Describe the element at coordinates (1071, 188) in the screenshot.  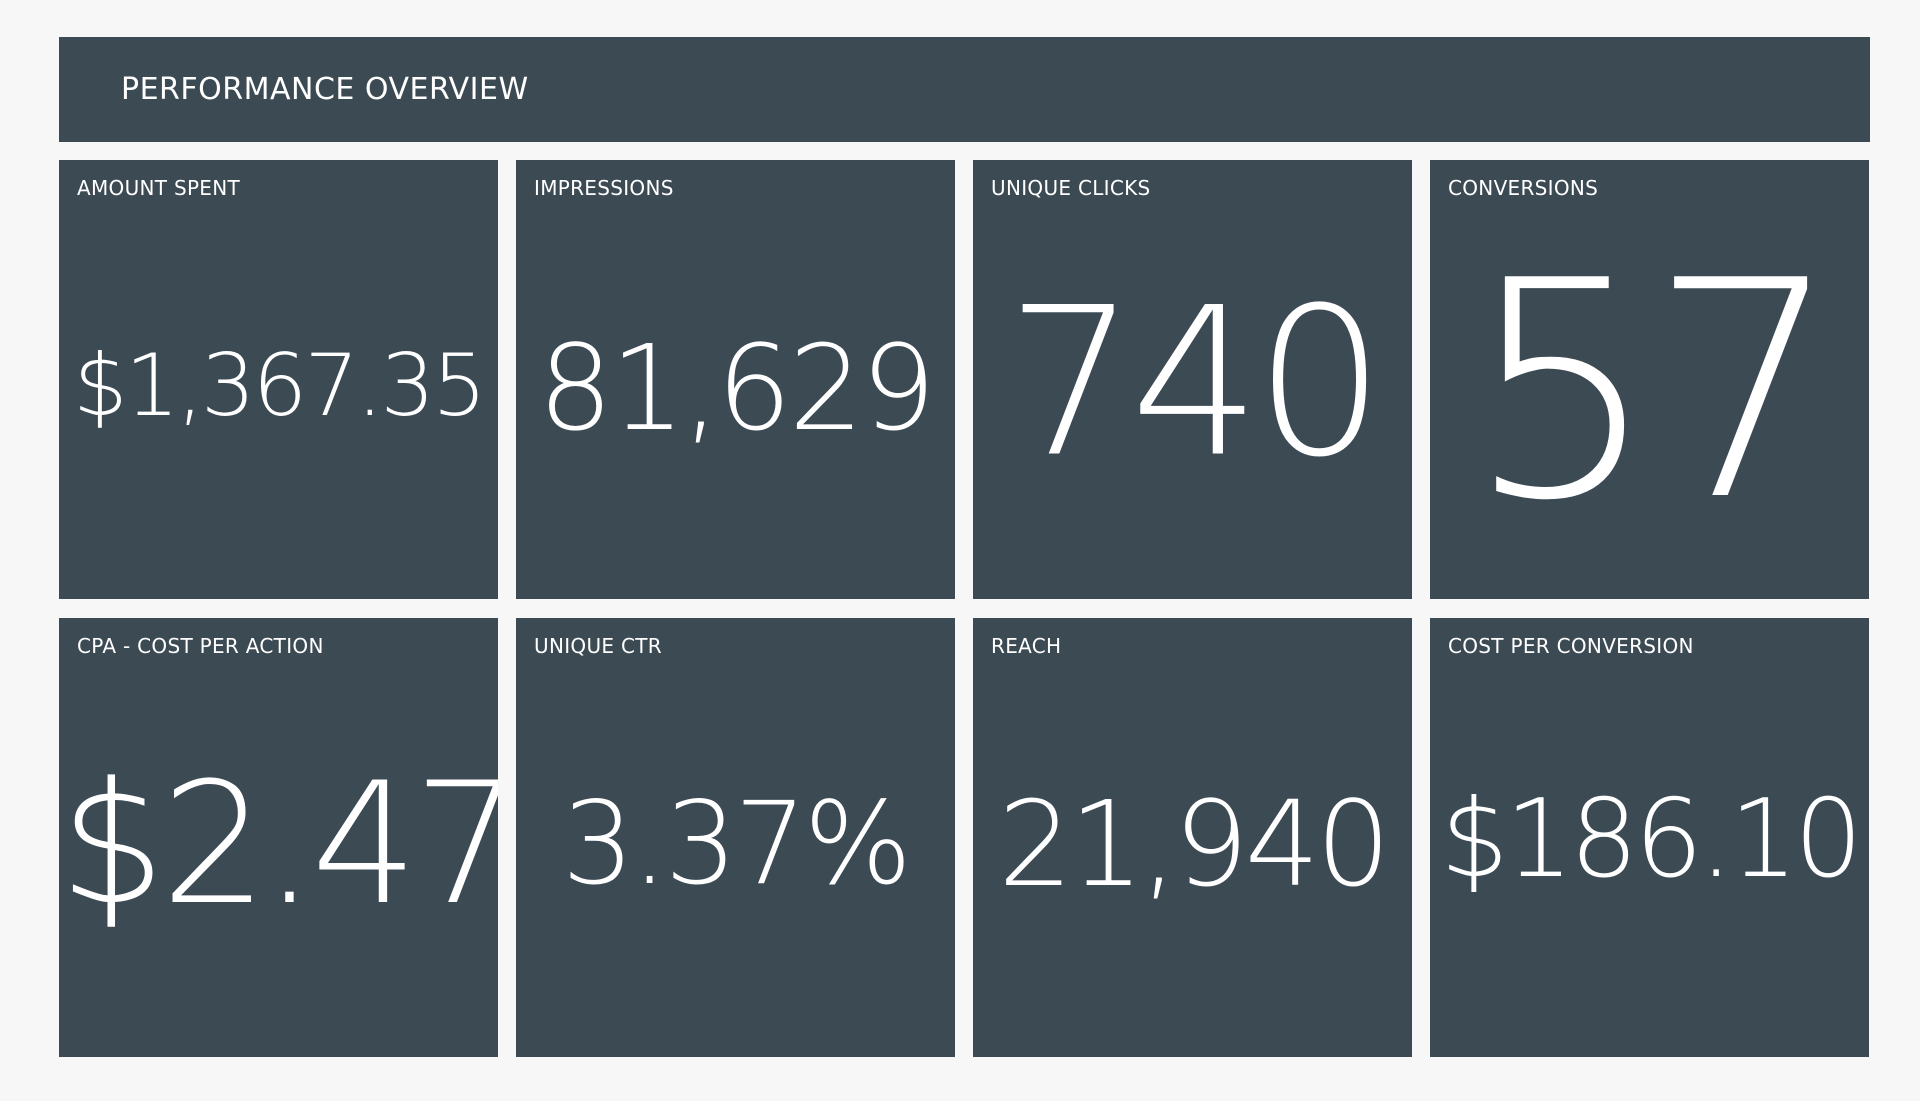
I see `tile-label: UNIQUE CLICKS` at that location.